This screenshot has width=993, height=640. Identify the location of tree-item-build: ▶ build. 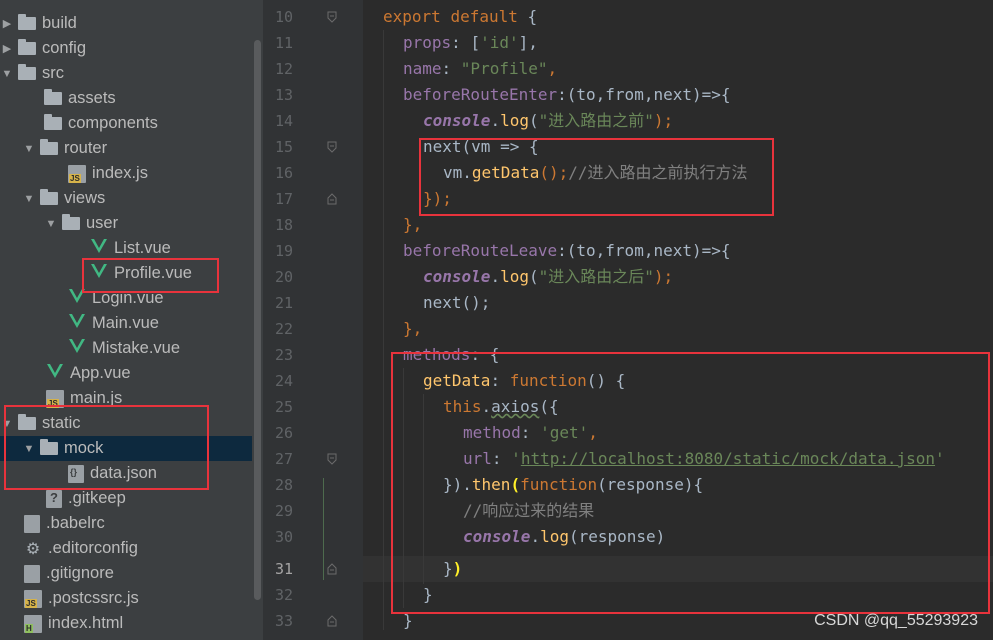
(126, 23).